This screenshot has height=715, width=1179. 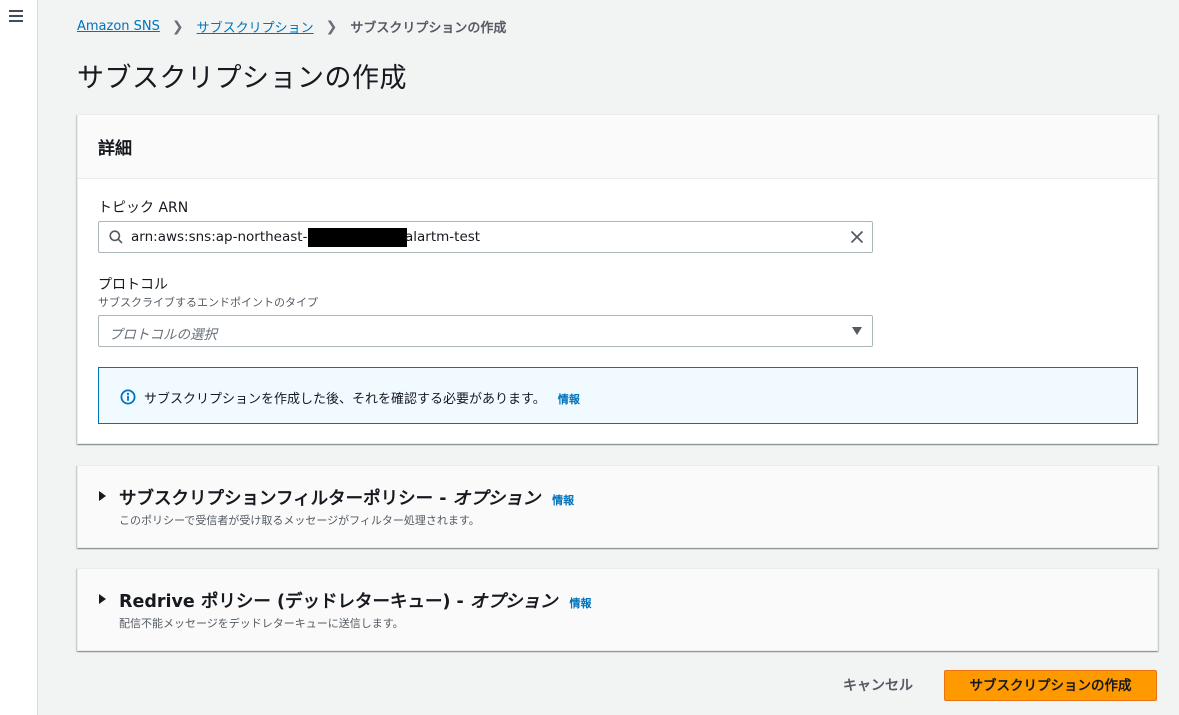 What do you see at coordinates (208, 302) in the screenshot?
I see `protocol-description: サブスクライブするエンドポイントのタイプ` at bounding box center [208, 302].